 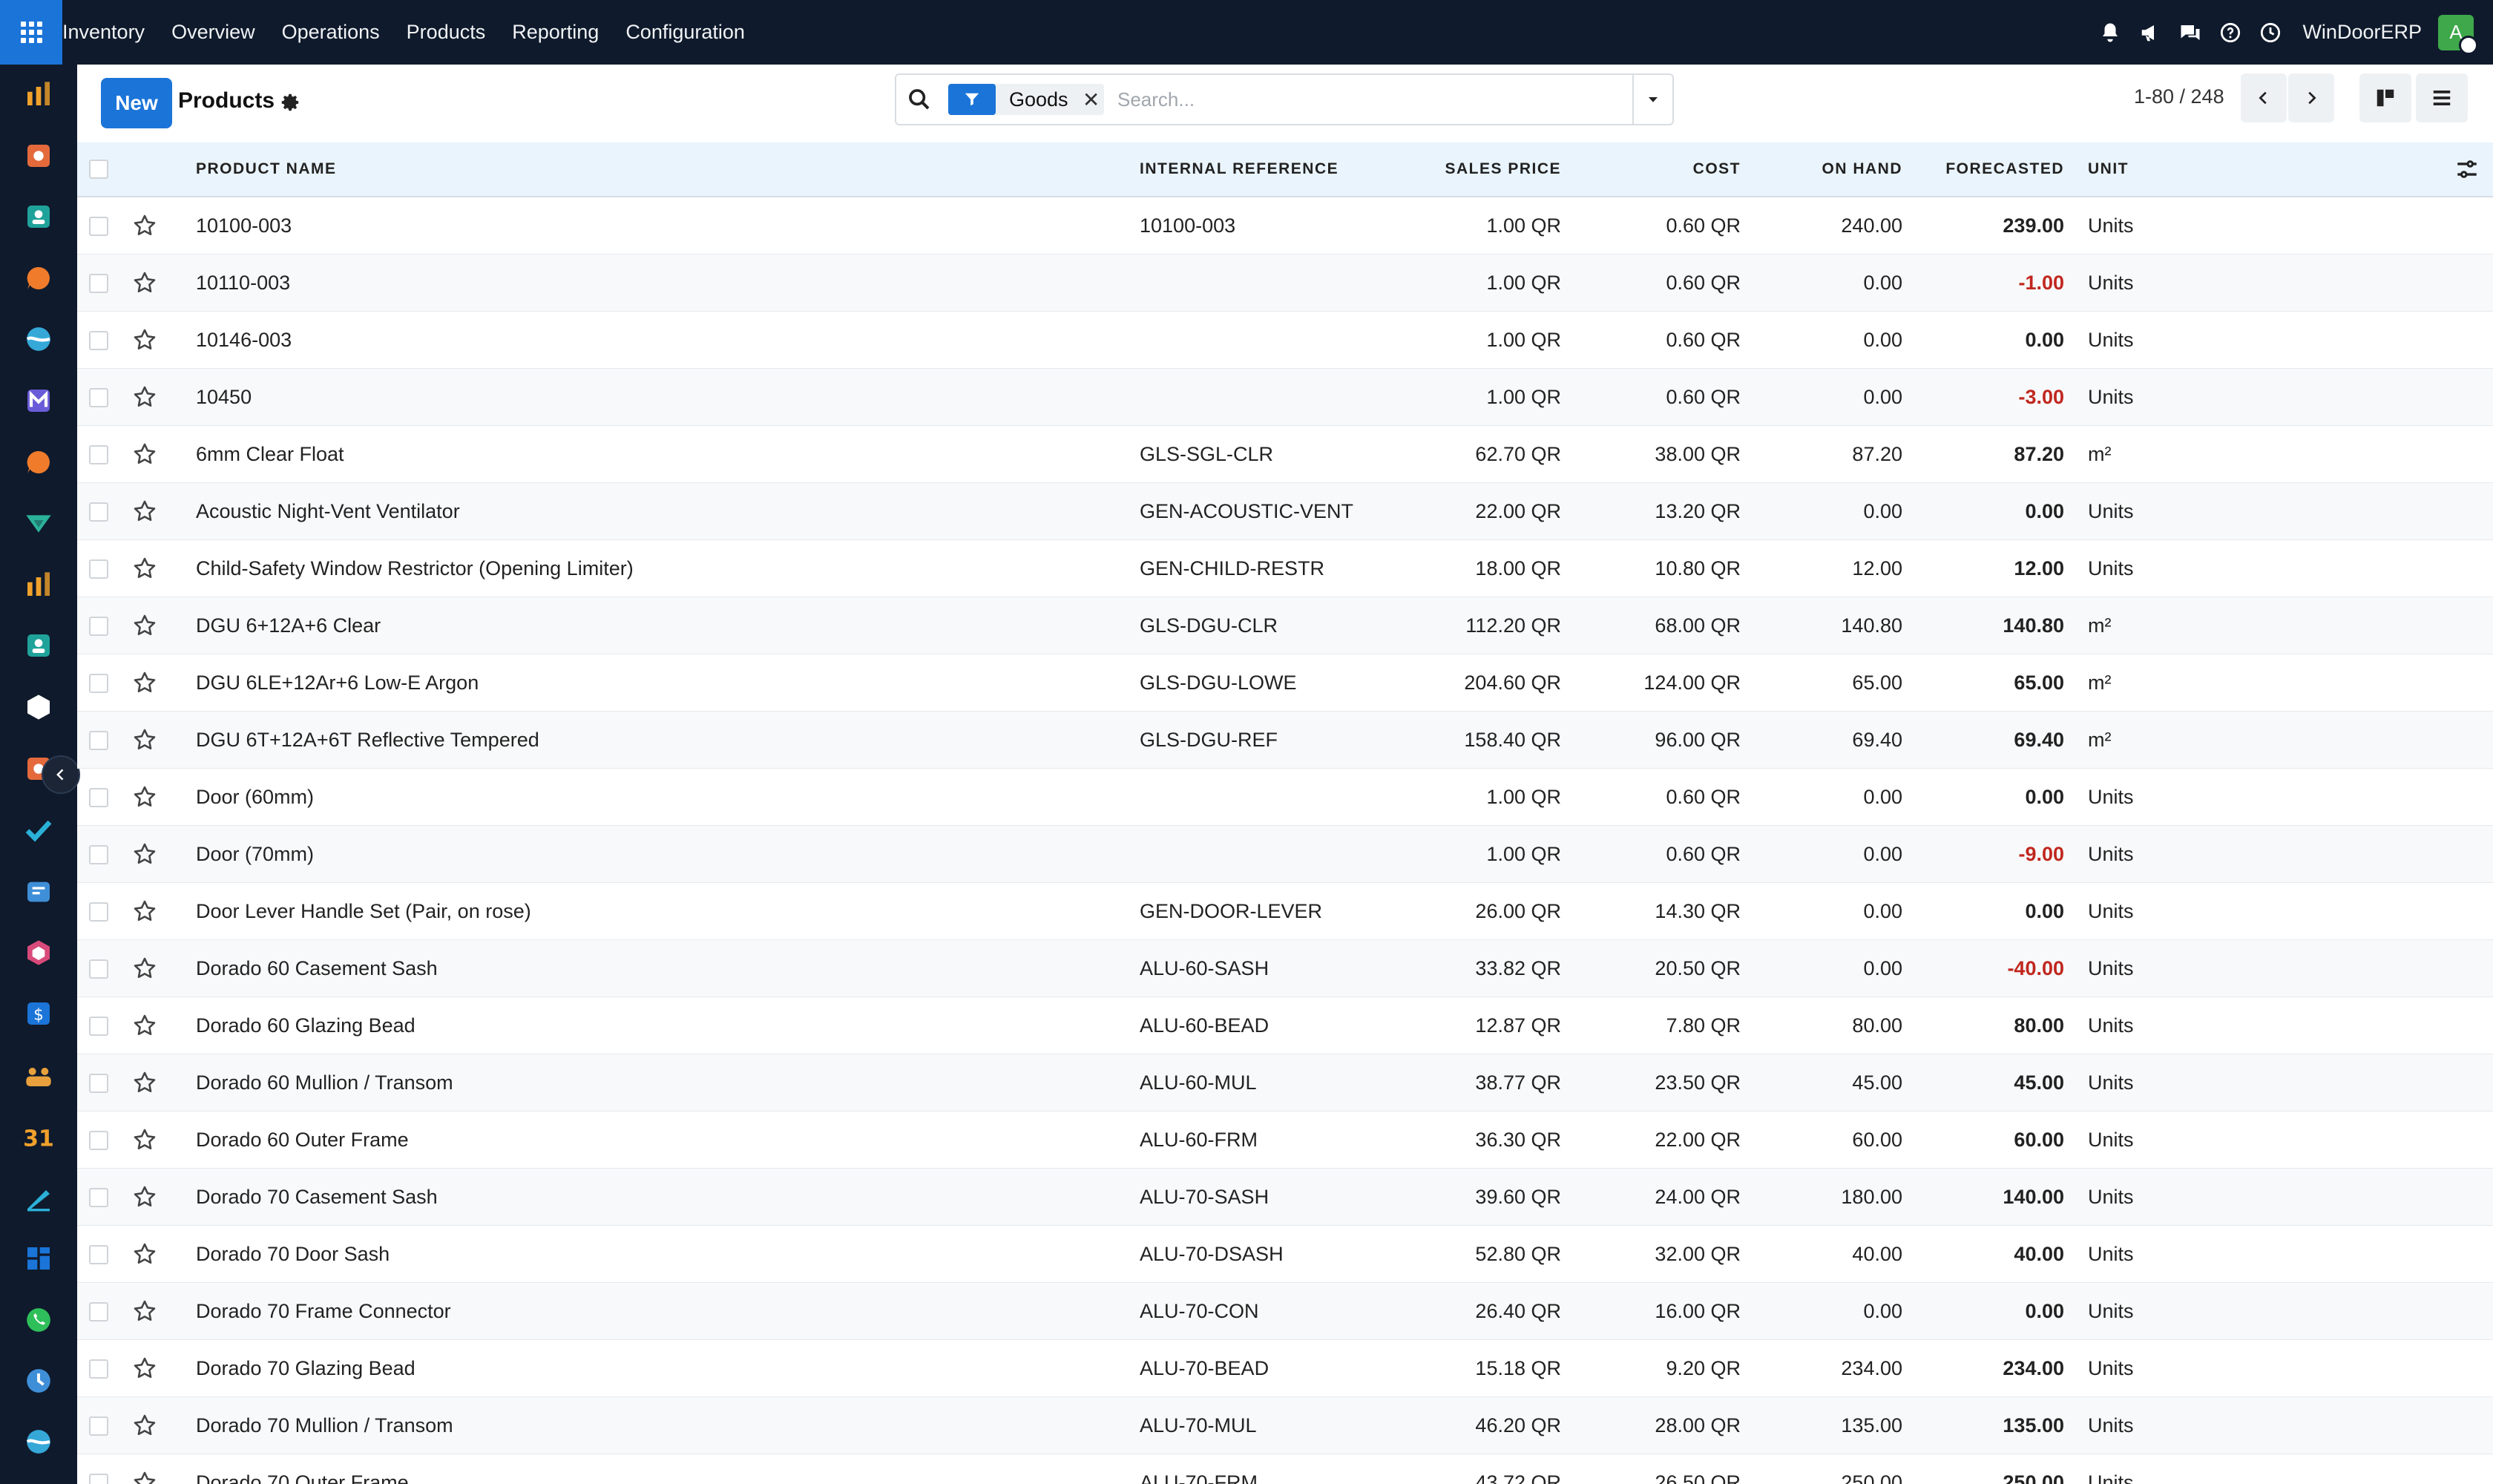 I want to click on cell-cost: 10.80 QR, so click(x=1651, y=568).